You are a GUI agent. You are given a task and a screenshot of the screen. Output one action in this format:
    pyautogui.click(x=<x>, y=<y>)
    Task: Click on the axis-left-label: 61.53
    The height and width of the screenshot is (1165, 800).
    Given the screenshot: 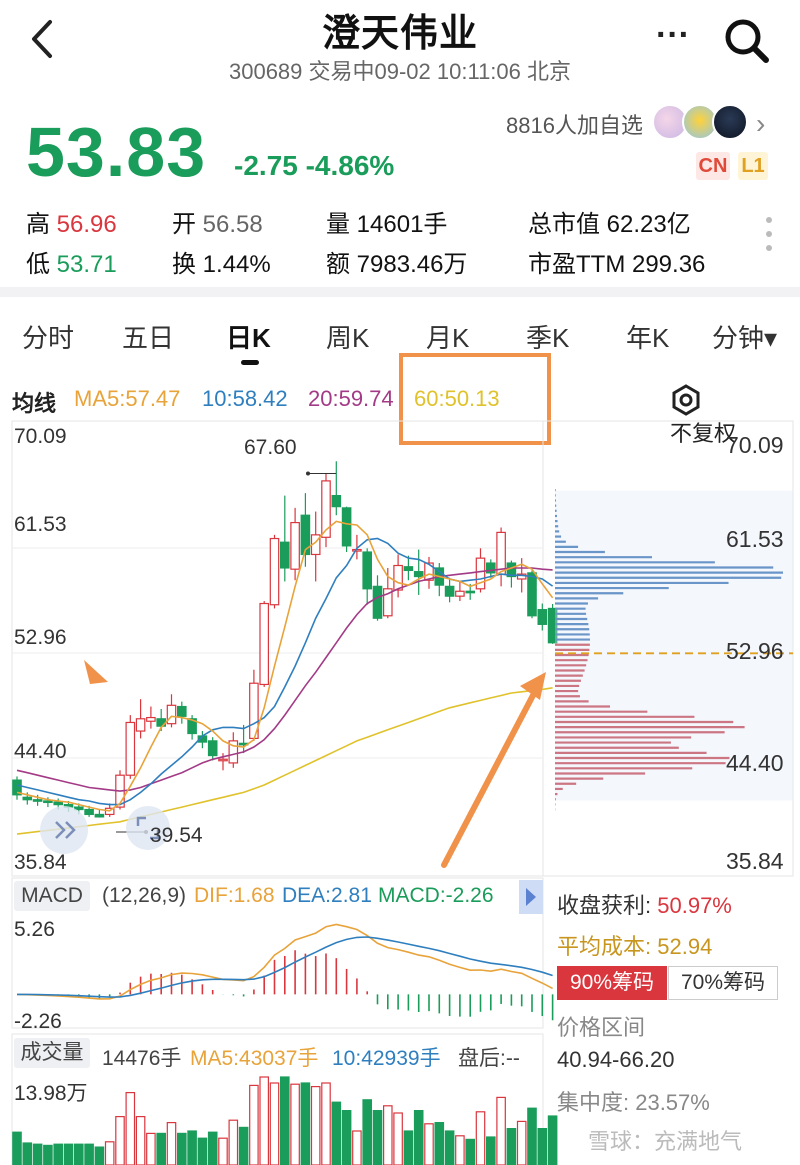 What is the action you would take?
    pyautogui.click(x=40, y=524)
    